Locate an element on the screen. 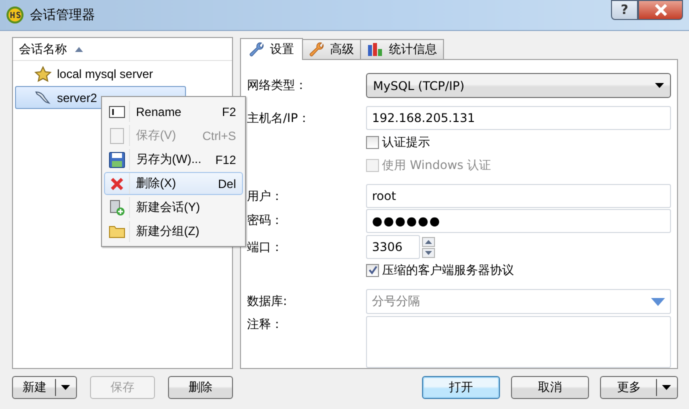  checkbox-label: 使用 Windows 认证 is located at coordinates (437, 165).